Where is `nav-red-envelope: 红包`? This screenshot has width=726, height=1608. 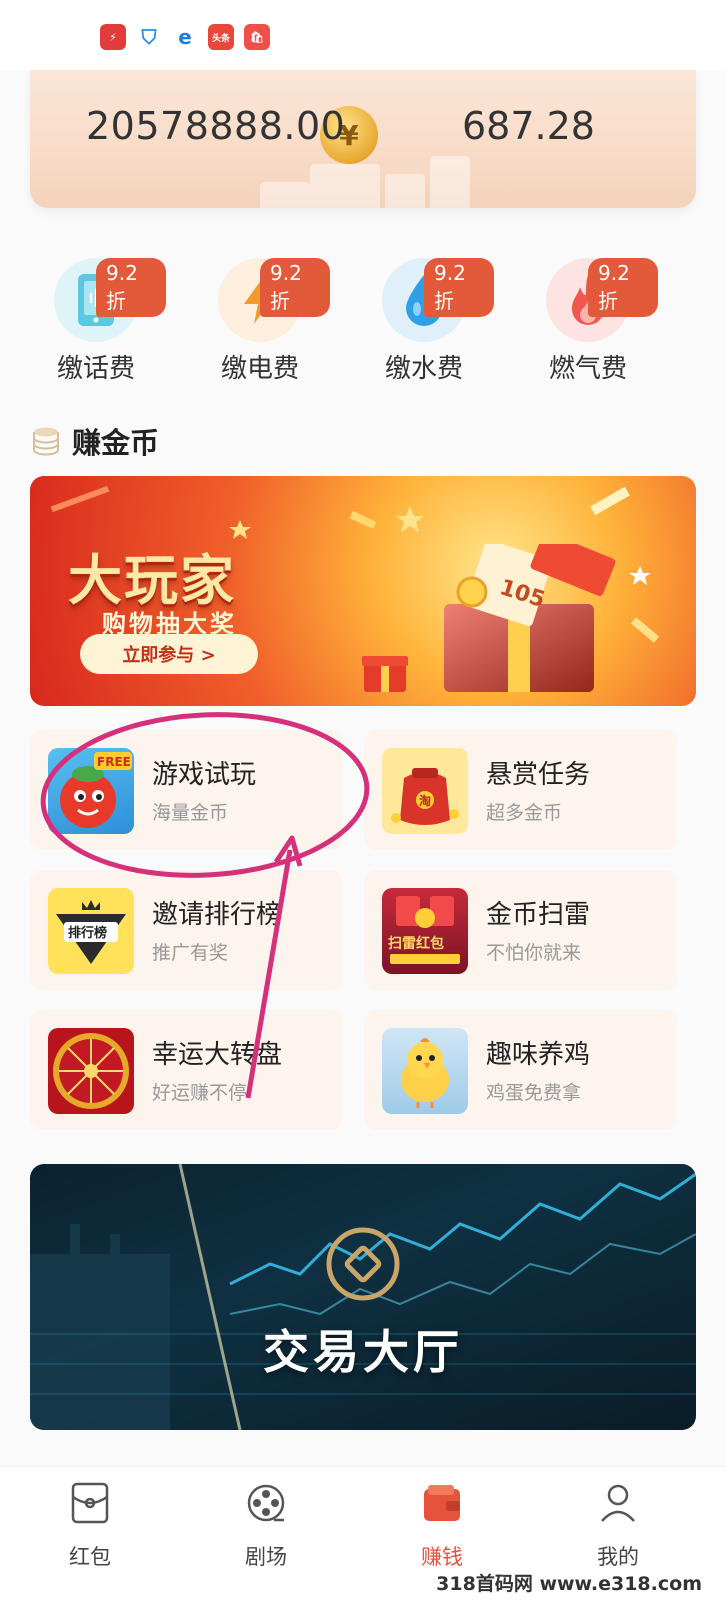 nav-red-envelope: 红包 is located at coordinates (90, 1531).